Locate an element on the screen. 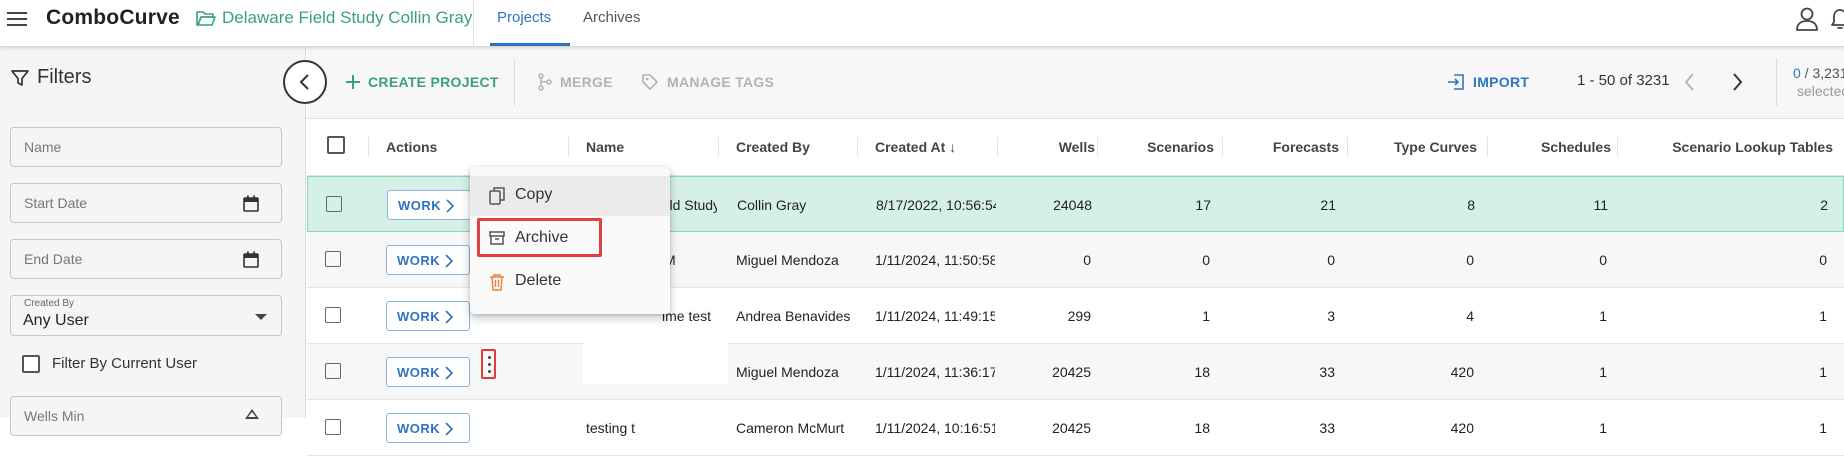 Image resolution: width=1844 pixels, height=456 pixels. wells-min-input: Wells Min is located at coordinates (146, 416).